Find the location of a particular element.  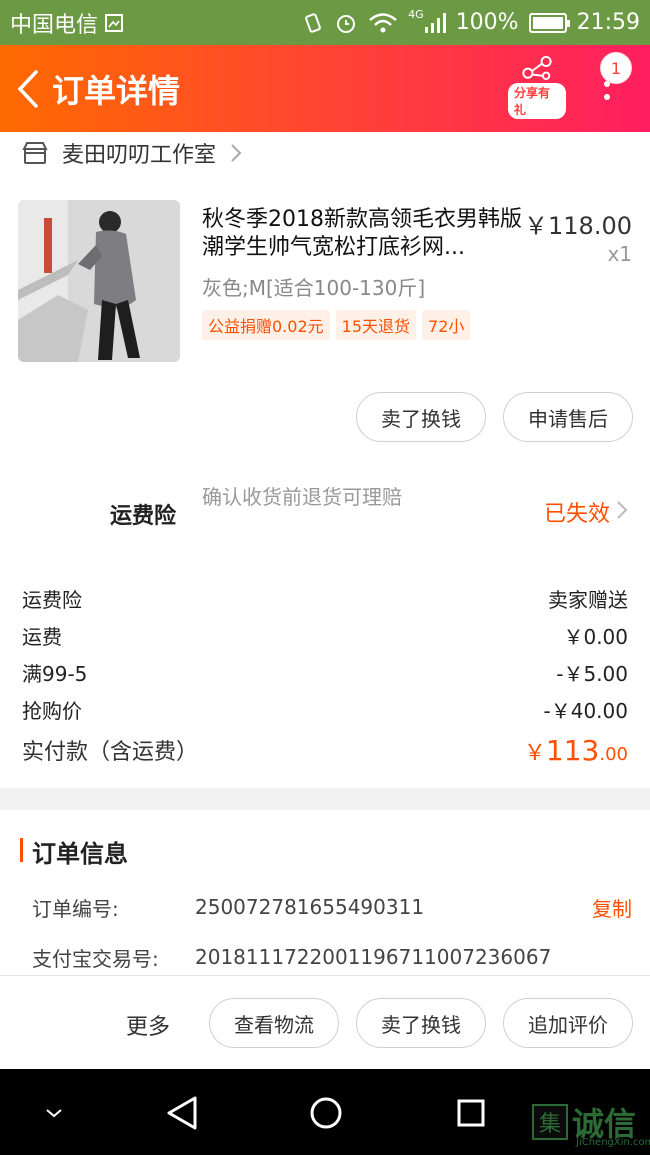

total-decimal: .00 is located at coordinates (613, 754).